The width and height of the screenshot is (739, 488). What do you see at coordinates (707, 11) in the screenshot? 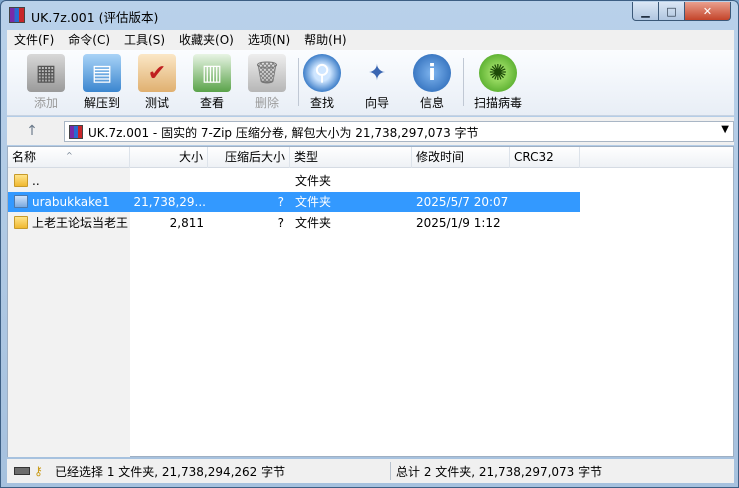
I see `close-button: ✕` at bounding box center [707, 11].